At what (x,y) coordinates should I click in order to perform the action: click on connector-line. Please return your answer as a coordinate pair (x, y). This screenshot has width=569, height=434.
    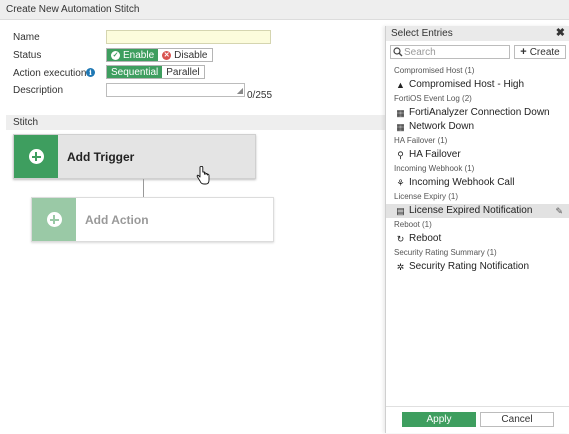
    Looking at the image, I should click on (143, 188).